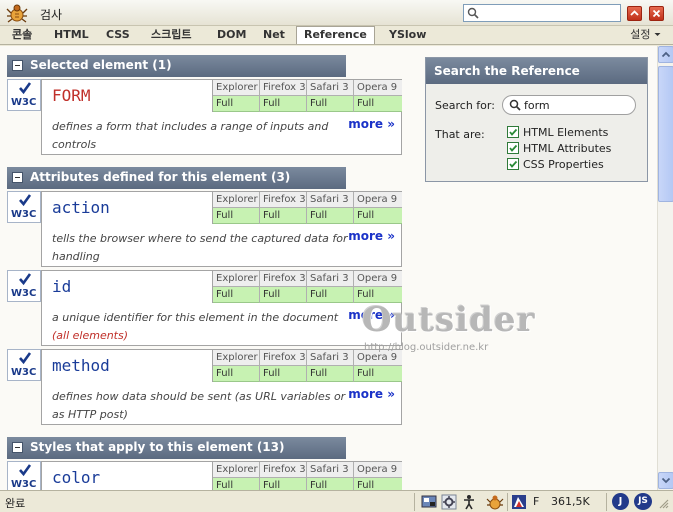  I want to click on close-icon, so click(656, 13).